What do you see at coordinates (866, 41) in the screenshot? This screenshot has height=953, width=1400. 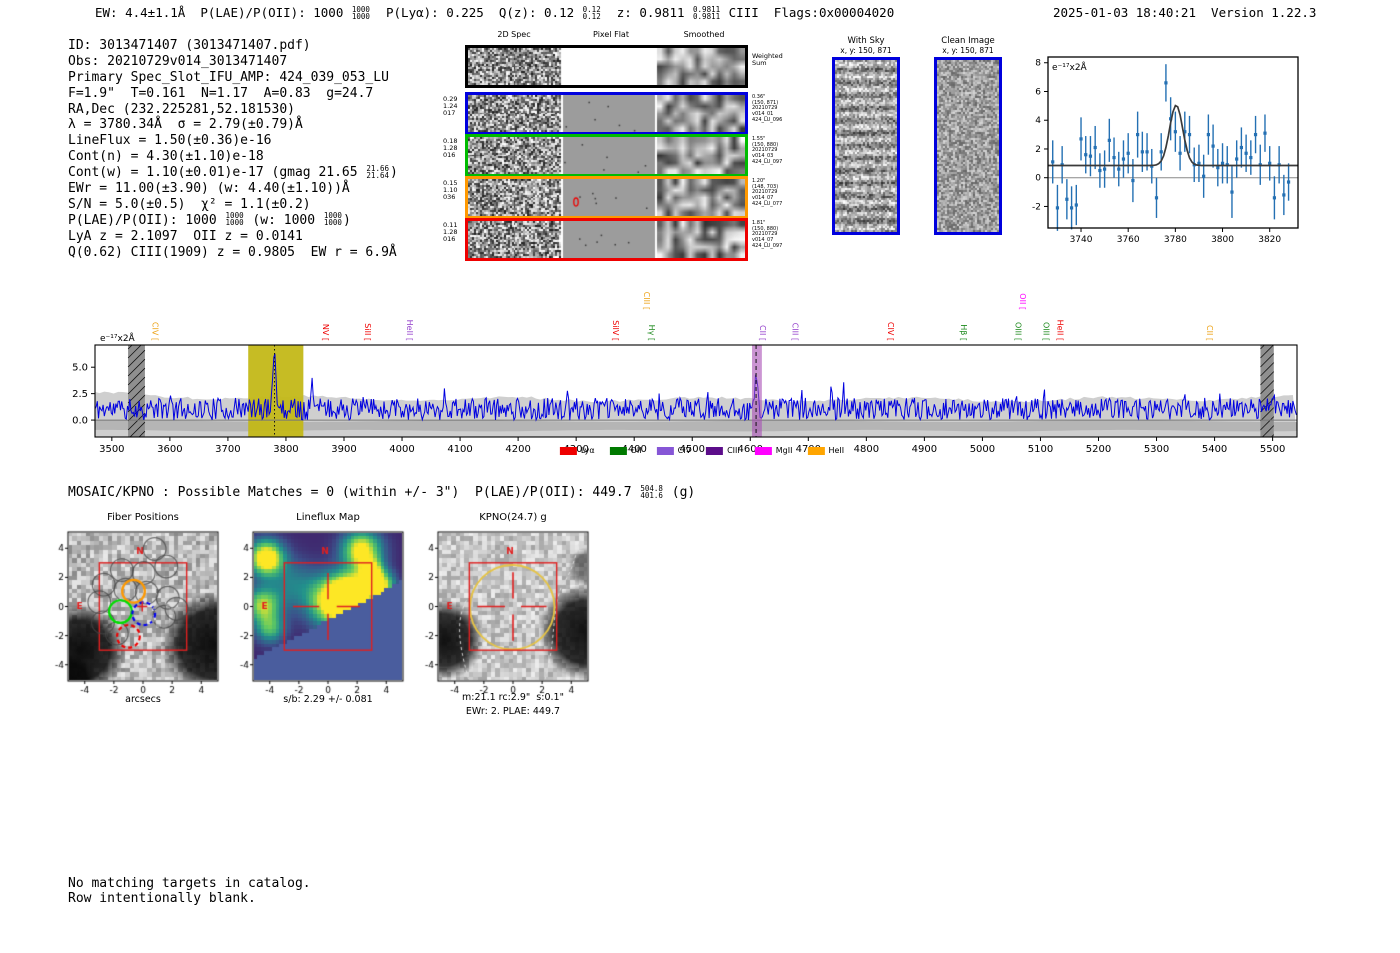 I see `with-sky-title: With Sky` at bounding box center [866, 41].